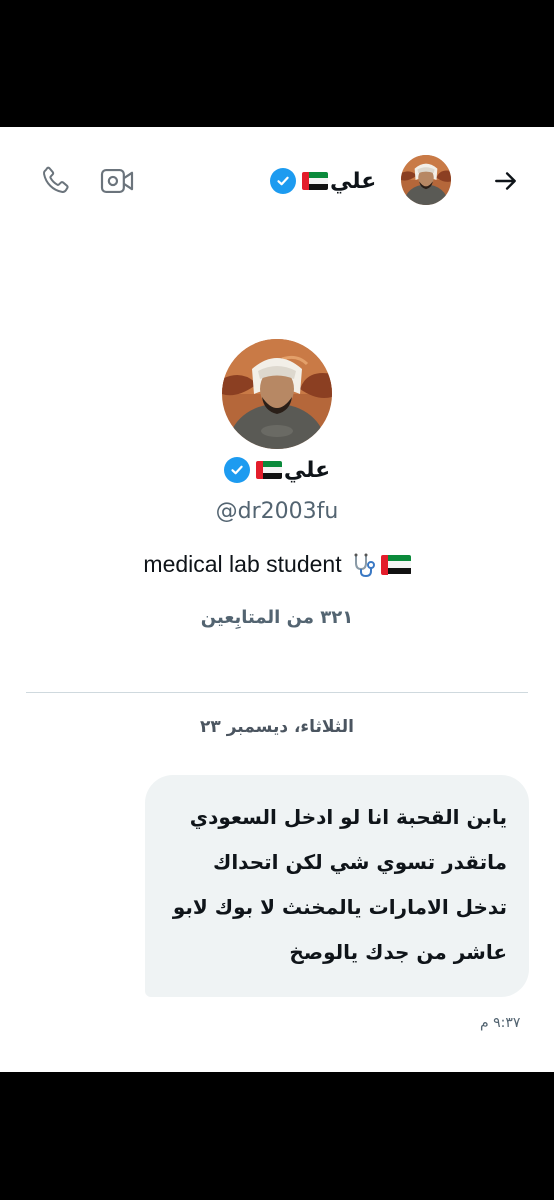  Describe the element at coordinates (277, 692) in the screenshot. I see `divider` at that location.